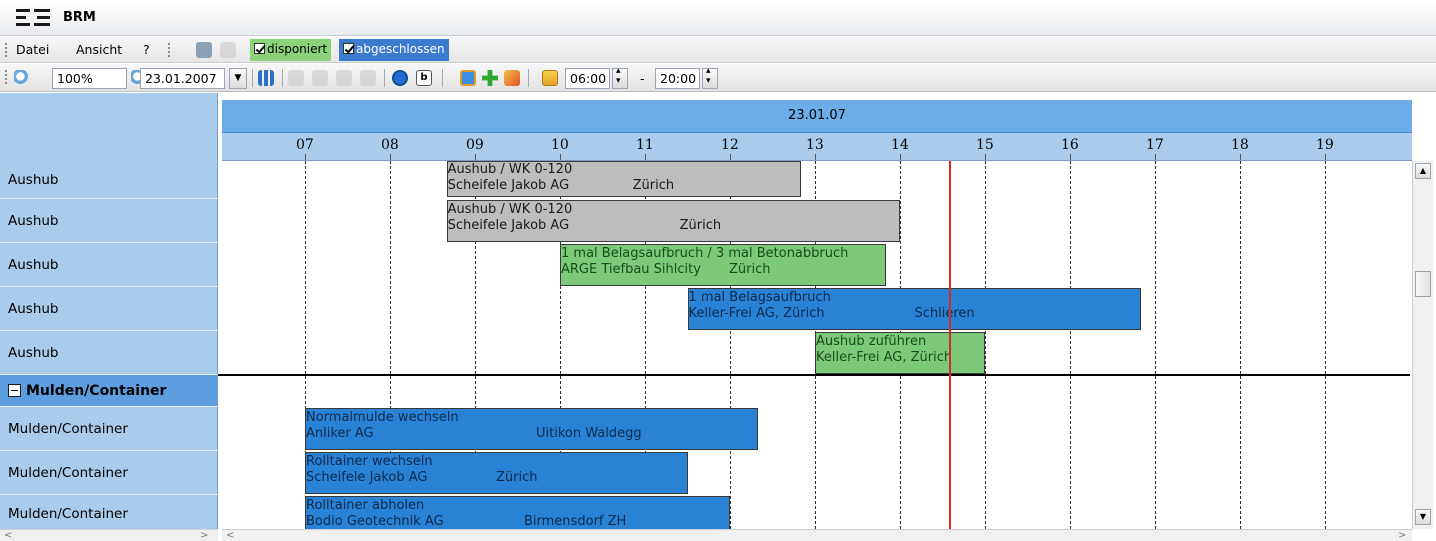 This screenshot has height=541, width=1436. Describe the element at coordinates (238, 78) in the screenshot. I see `date-dropdown-button: ▼` at that location.